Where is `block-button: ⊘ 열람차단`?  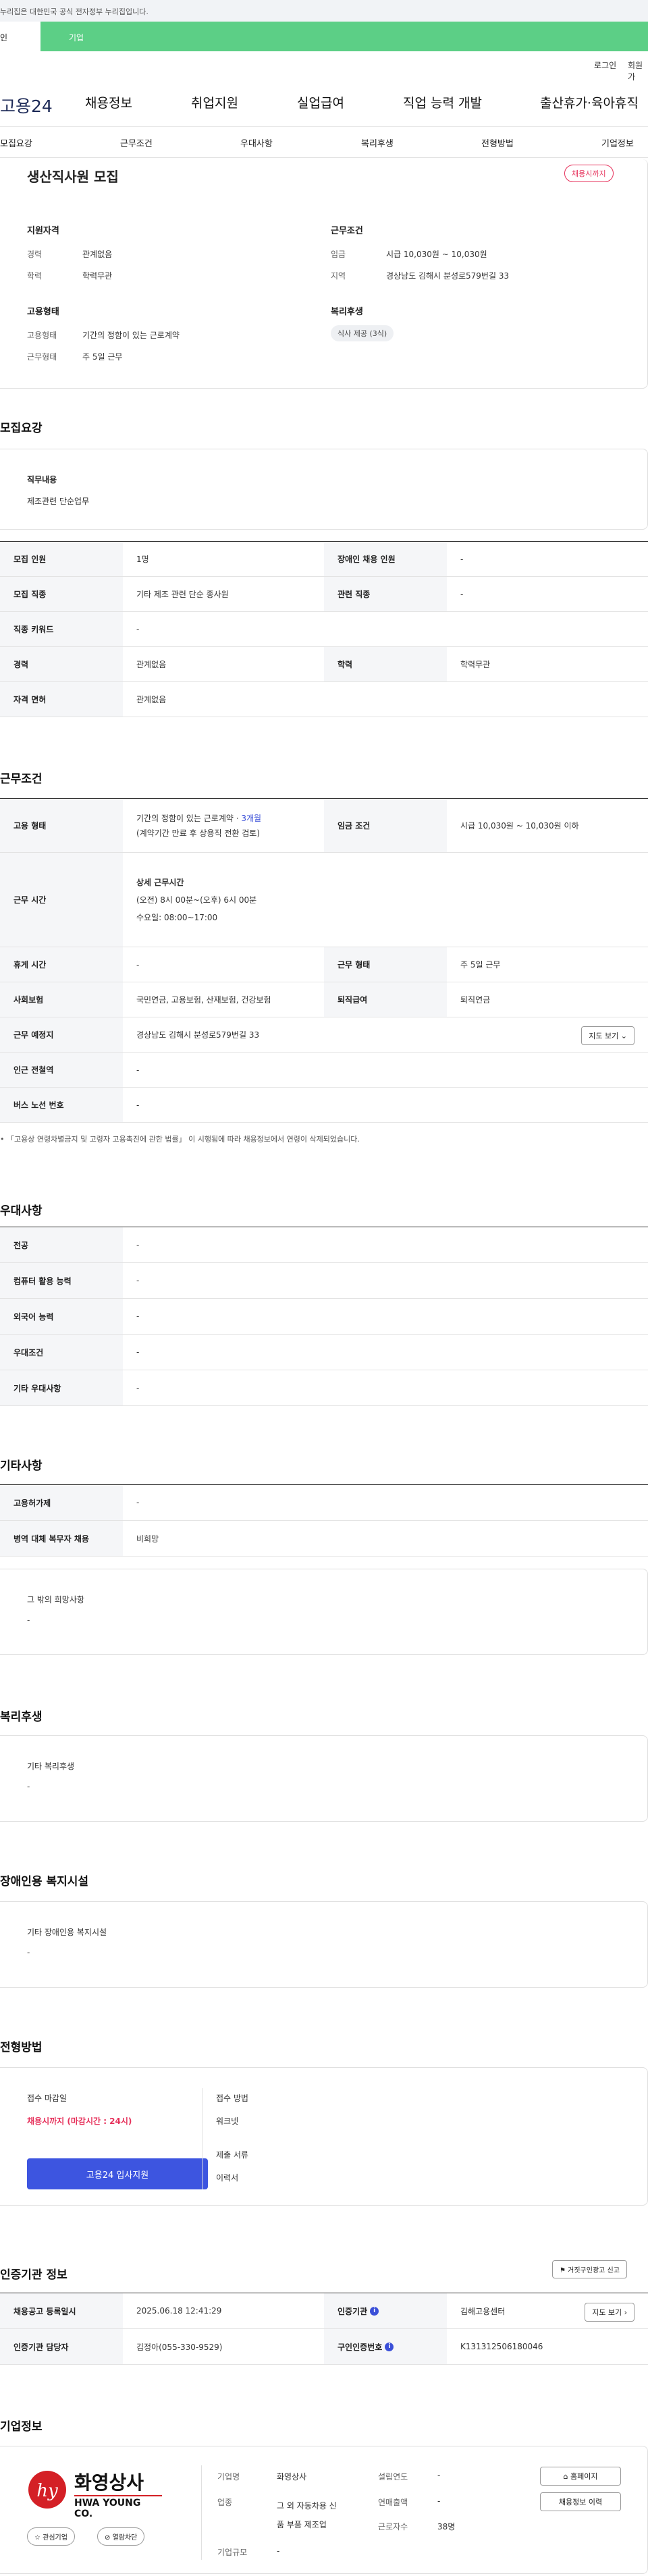 block-button: ⊘ 열람차단 is located at coordinates (121, 2536).